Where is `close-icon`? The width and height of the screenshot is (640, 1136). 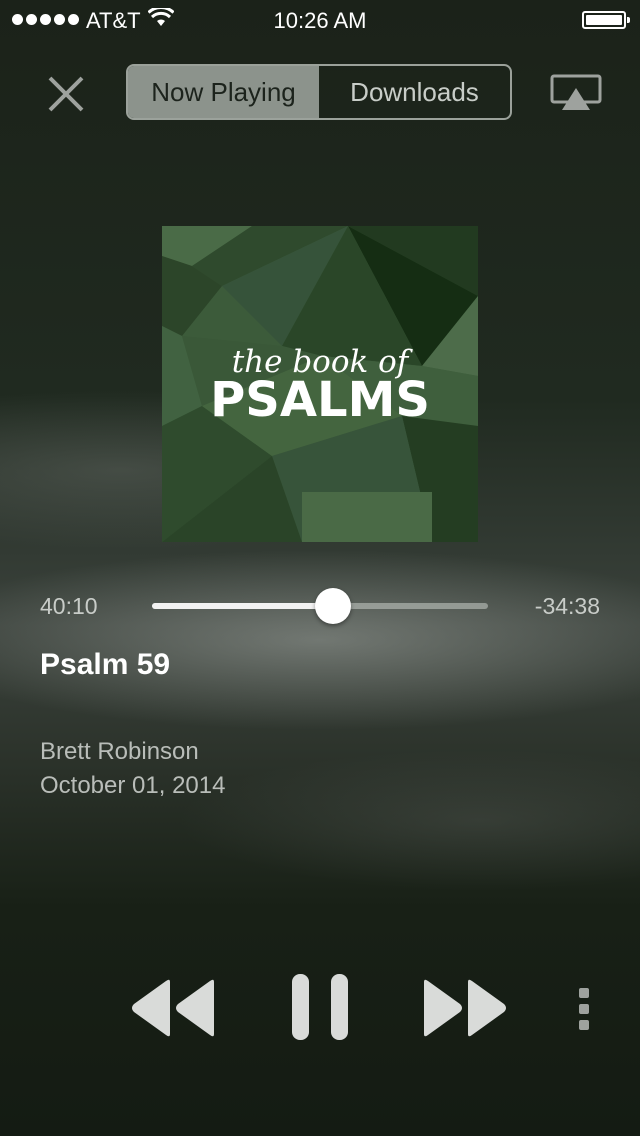 close-icon is located at coordinates (66, 94).